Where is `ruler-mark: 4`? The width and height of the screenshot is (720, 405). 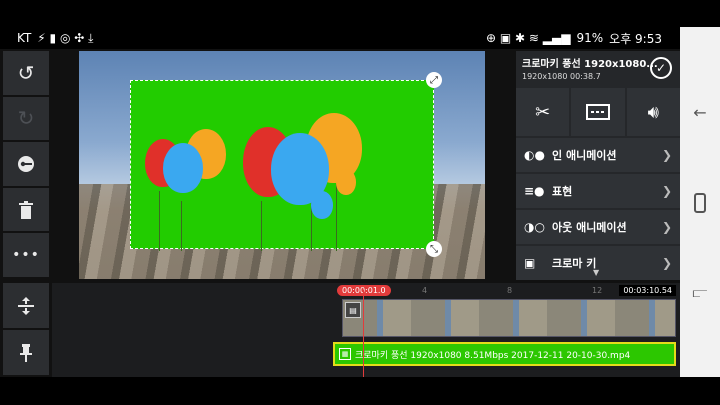 ruler-mark: 4 is located at coordinates (425, 290).